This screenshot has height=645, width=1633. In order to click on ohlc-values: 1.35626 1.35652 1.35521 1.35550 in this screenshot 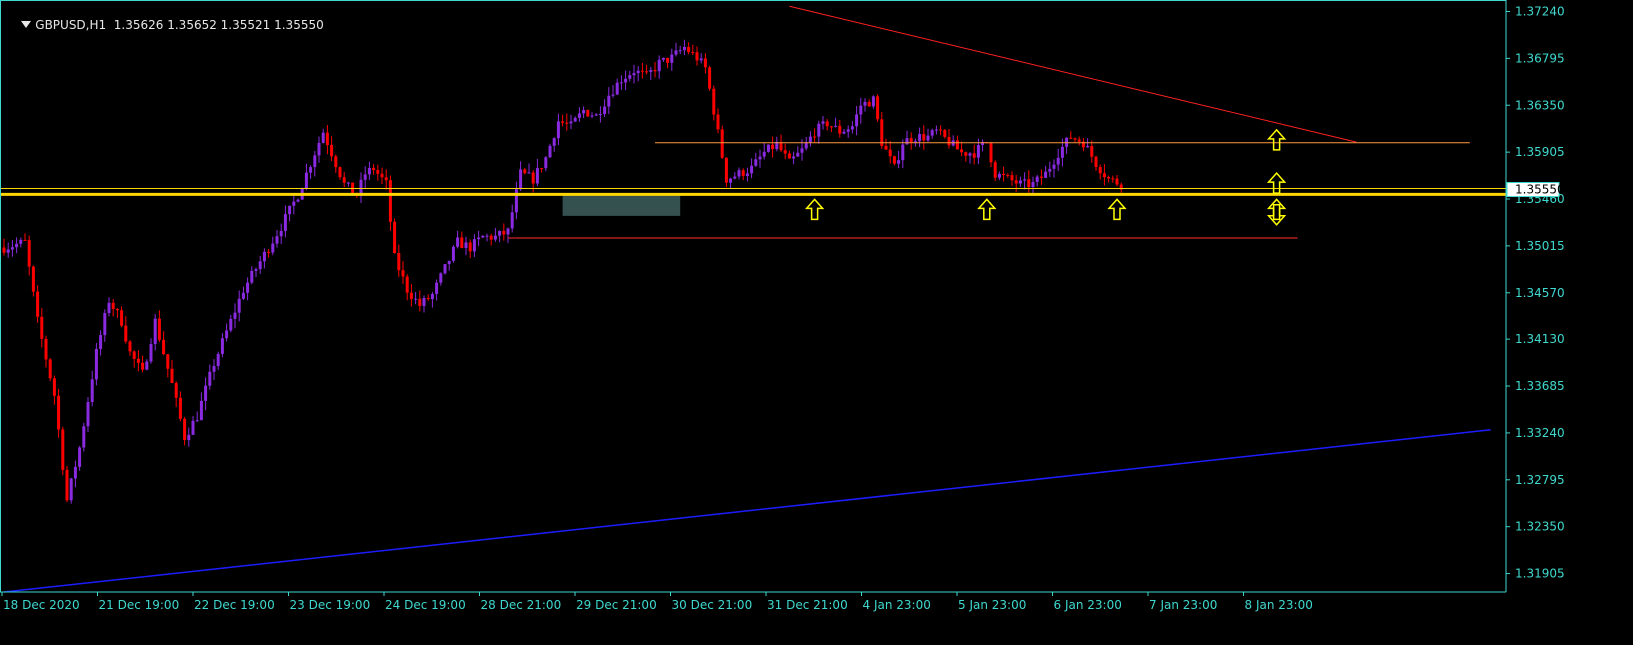, I will do `click(218, 25)`.